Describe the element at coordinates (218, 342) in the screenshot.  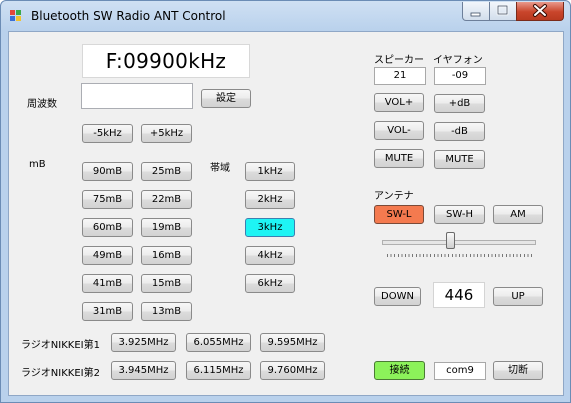
I see `station-nikkei1-freq-2-button: 6.055MHz` at that location.